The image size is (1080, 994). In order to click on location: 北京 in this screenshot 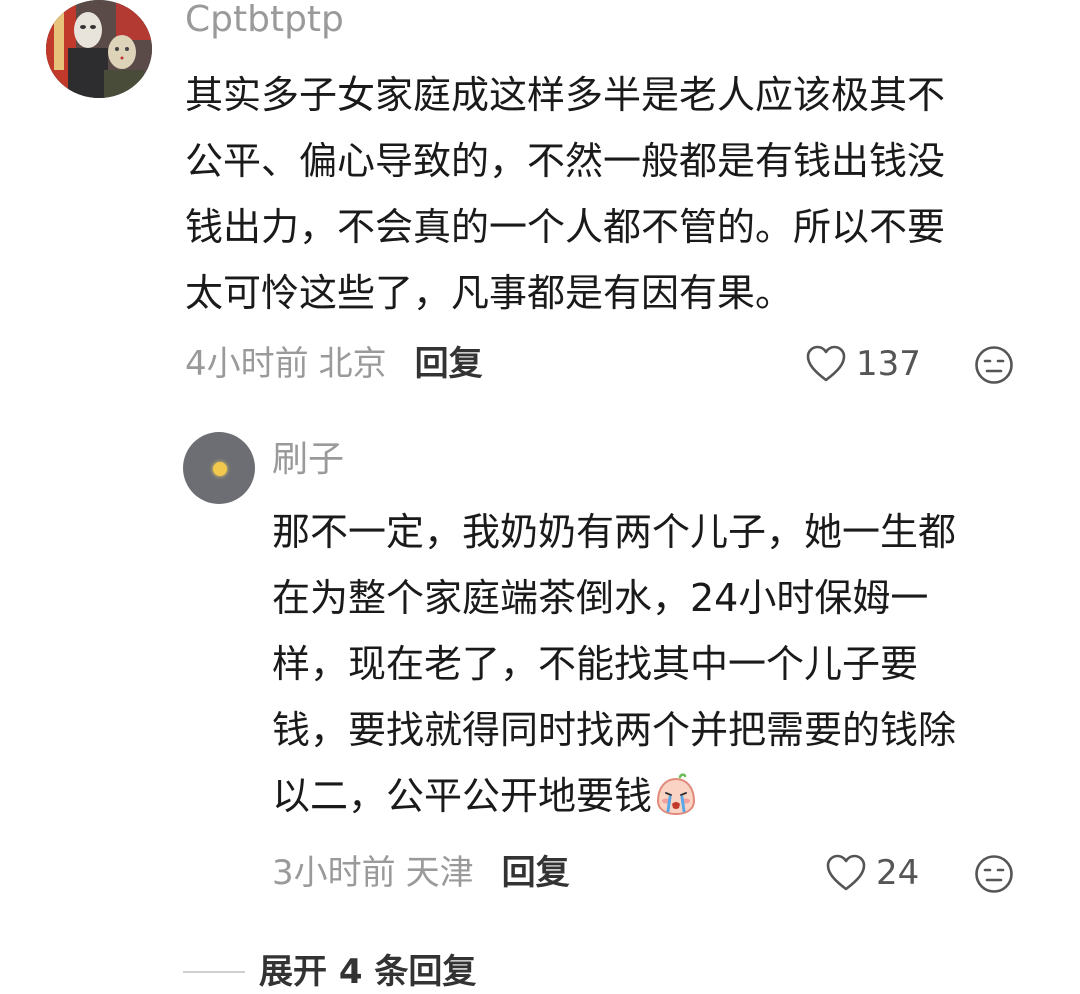, I will do `click(352, 364)`.